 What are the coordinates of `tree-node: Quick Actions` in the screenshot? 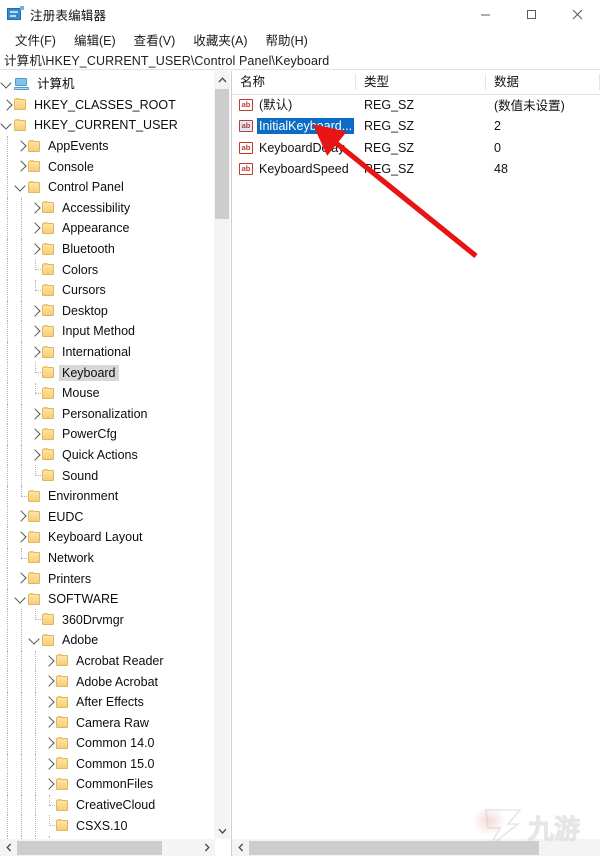 It's located at (107, 455).